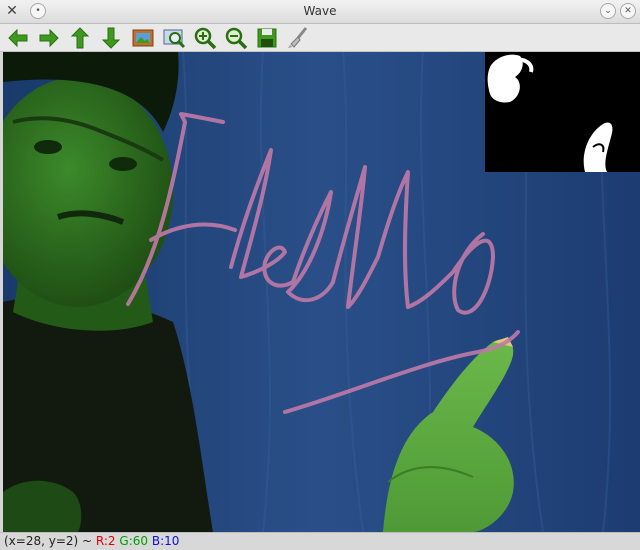 The width and height of the screenshot is (640, 550). Describe the element at coordinates (236, 38) in the screenshot. I see `zoom-out-icon` at that location.